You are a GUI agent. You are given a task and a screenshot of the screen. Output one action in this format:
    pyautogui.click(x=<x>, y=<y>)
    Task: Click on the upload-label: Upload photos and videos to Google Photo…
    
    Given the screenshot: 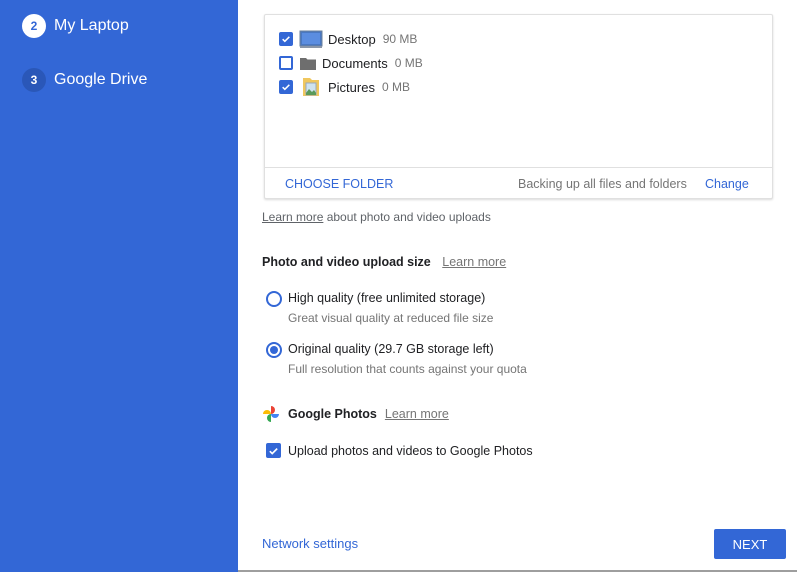 What is the action you would take?
    pyautogui.click(x=410, y=450)
    